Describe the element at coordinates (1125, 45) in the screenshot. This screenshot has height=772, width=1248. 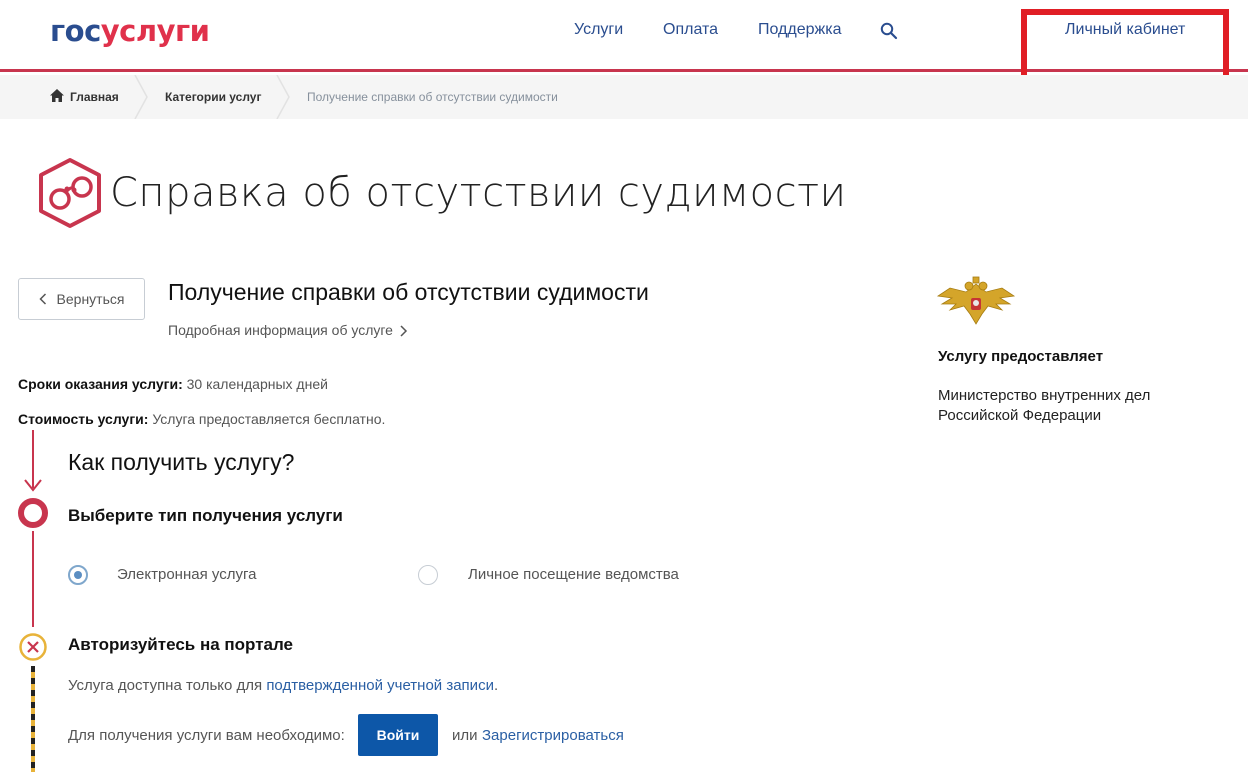
I see `highlight-annotation-box` at that location.